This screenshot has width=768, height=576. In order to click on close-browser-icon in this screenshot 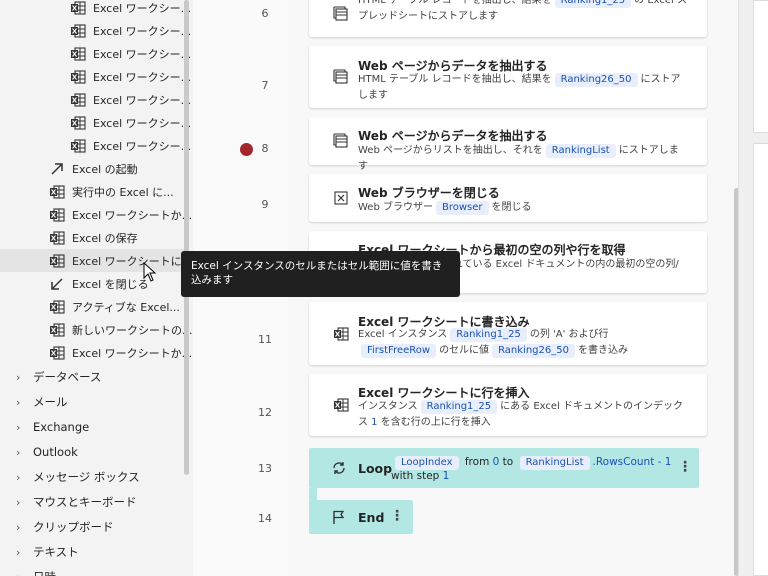, I will do `click(341, 198)`.